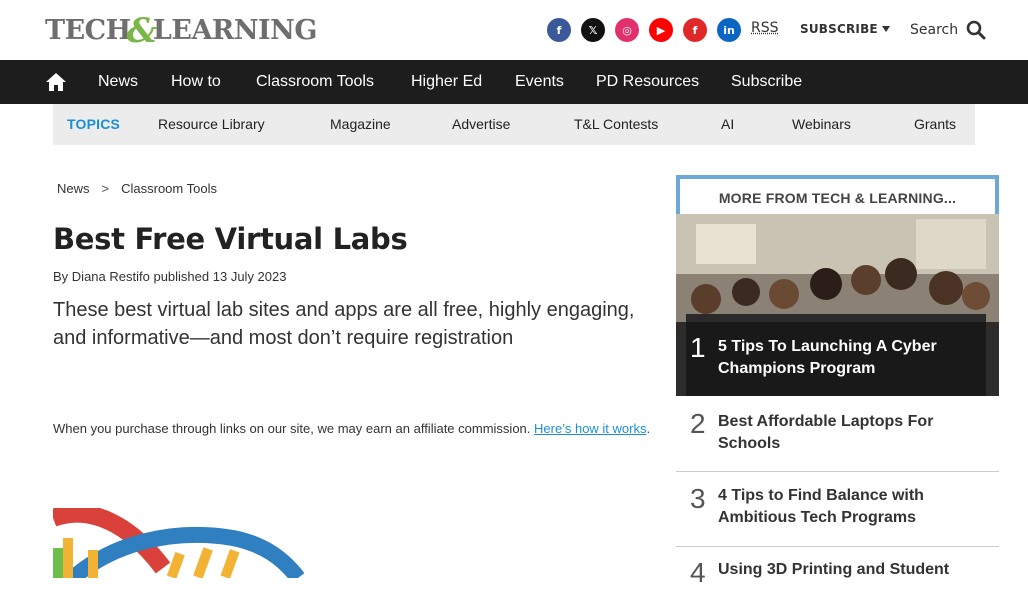 This screenshot has height=589, width=1028. Describe the element at coordinates (590, 428) in the screenshot. I see `affiliate-info-link: Here’s how it works` at that location.